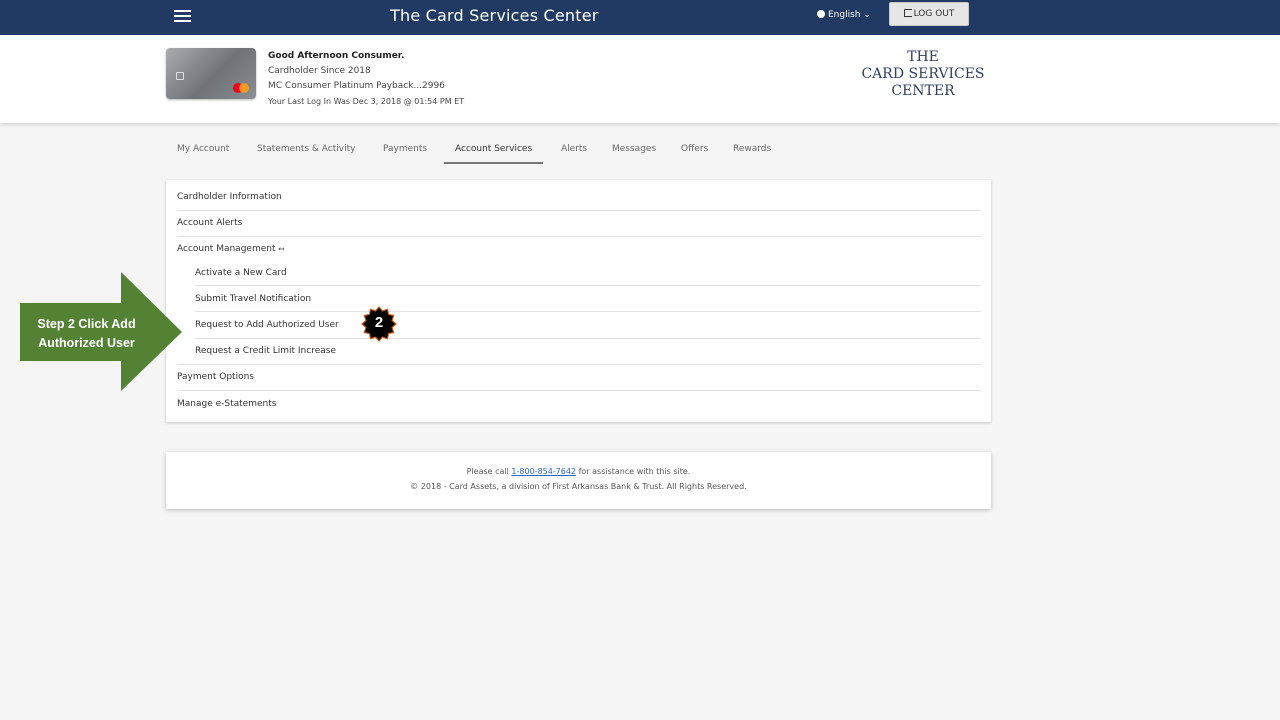 The width and height of the screenshot is (1280, 720). I want to click on tab-payments: Payments, so click(405, 151).